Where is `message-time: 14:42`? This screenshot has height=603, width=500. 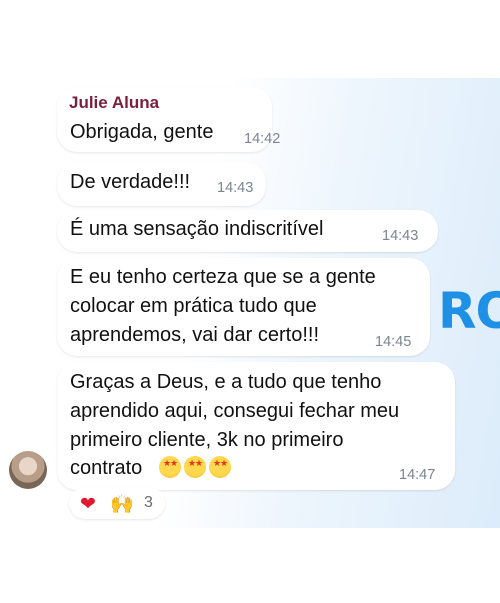 message-time: 14:42 is located at coordinates (262, 139).